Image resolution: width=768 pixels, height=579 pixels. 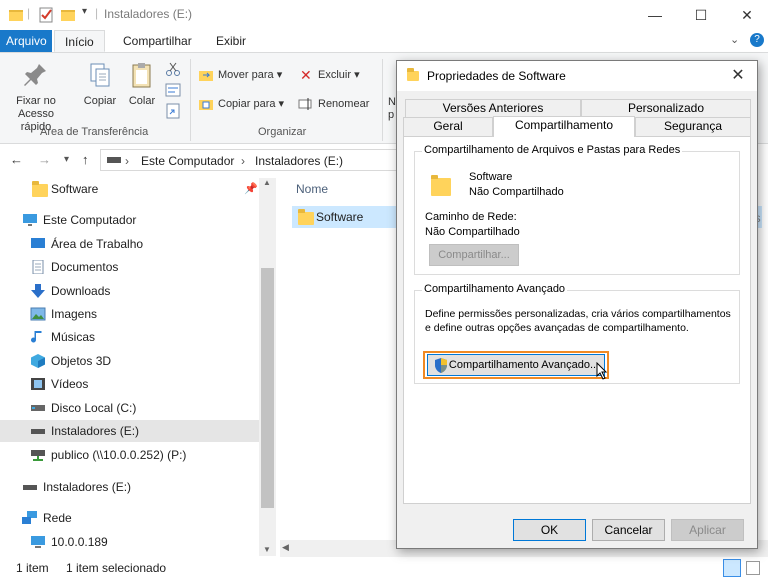 What do you see at coordinates (472, 232) in the screenshot?
I see `network-path-value: Não Compartilhado` at bounding box center [472, 232].